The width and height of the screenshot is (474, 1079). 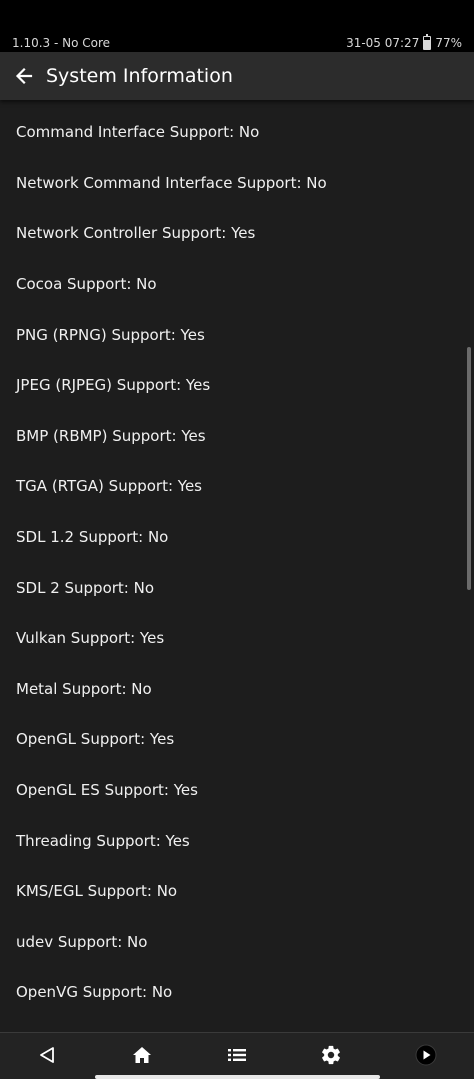 I want to click on system-info-item: Threading Support: Yes, so click(x=237, y=840).